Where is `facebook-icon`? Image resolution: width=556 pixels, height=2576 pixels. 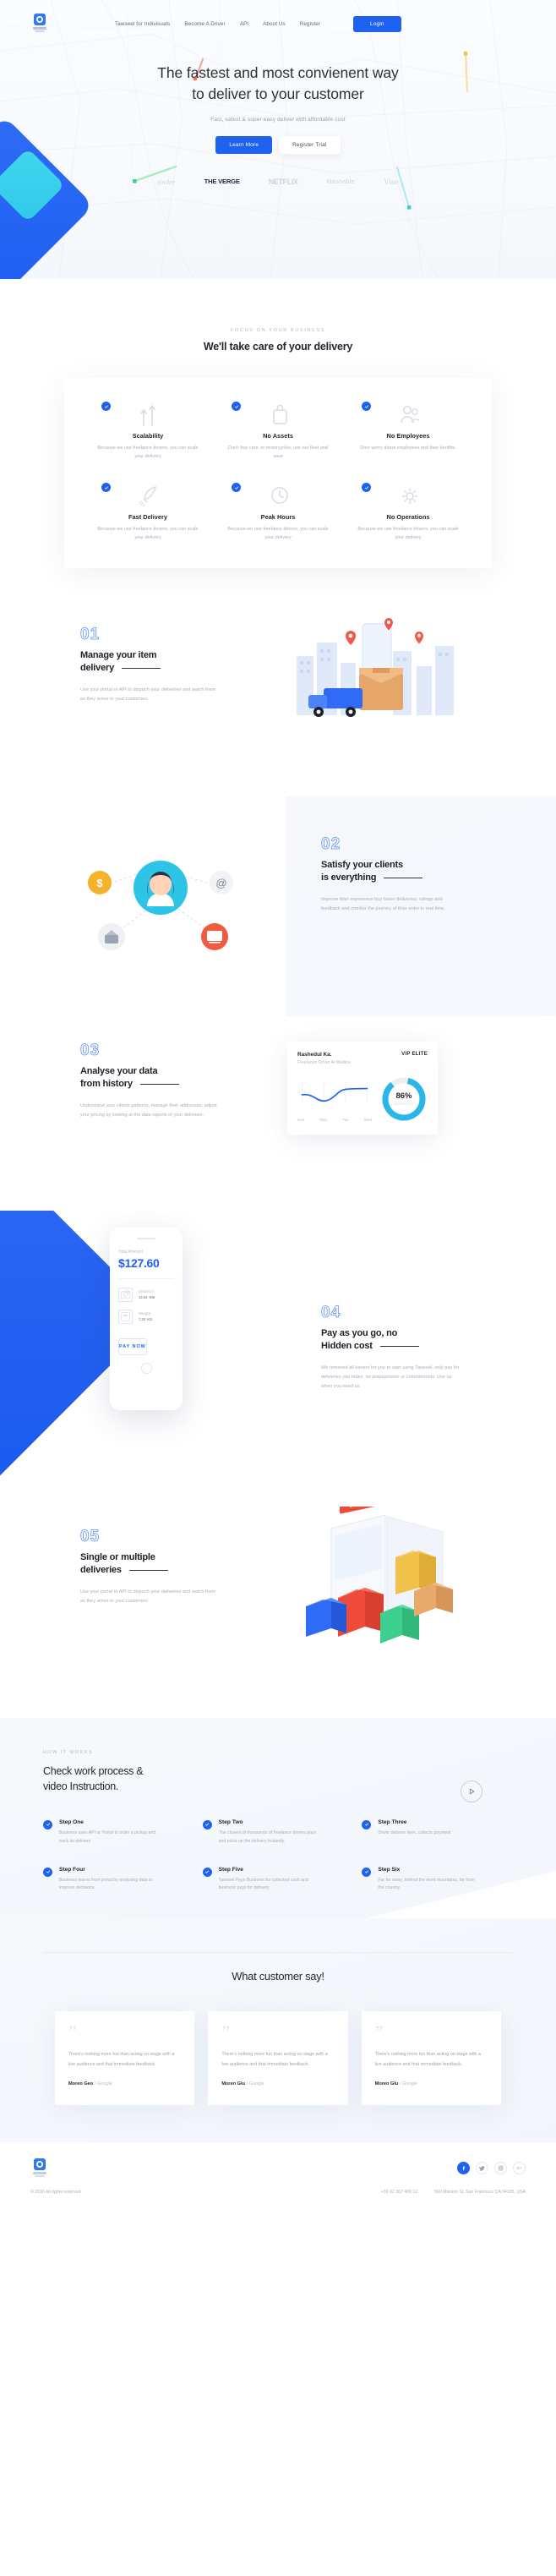
facebook-icon is located at coordinates (463, 2168).